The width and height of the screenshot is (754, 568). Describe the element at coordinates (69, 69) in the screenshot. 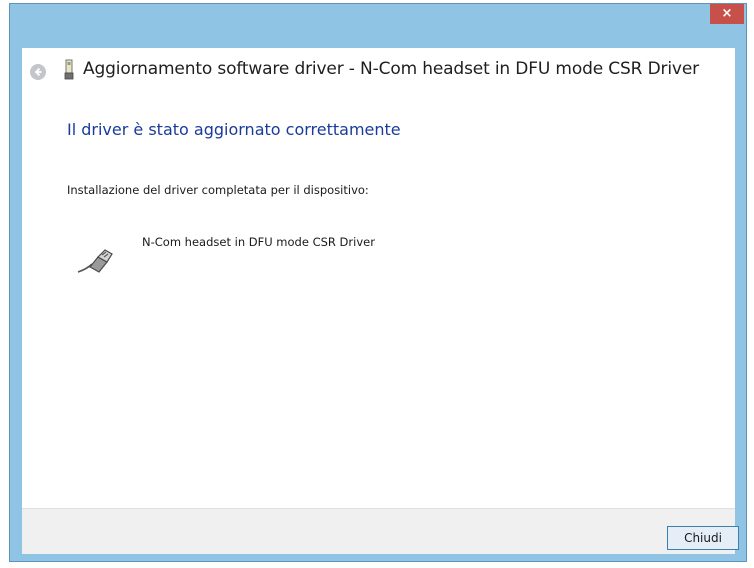

I see `usb-device-icon` at that location.